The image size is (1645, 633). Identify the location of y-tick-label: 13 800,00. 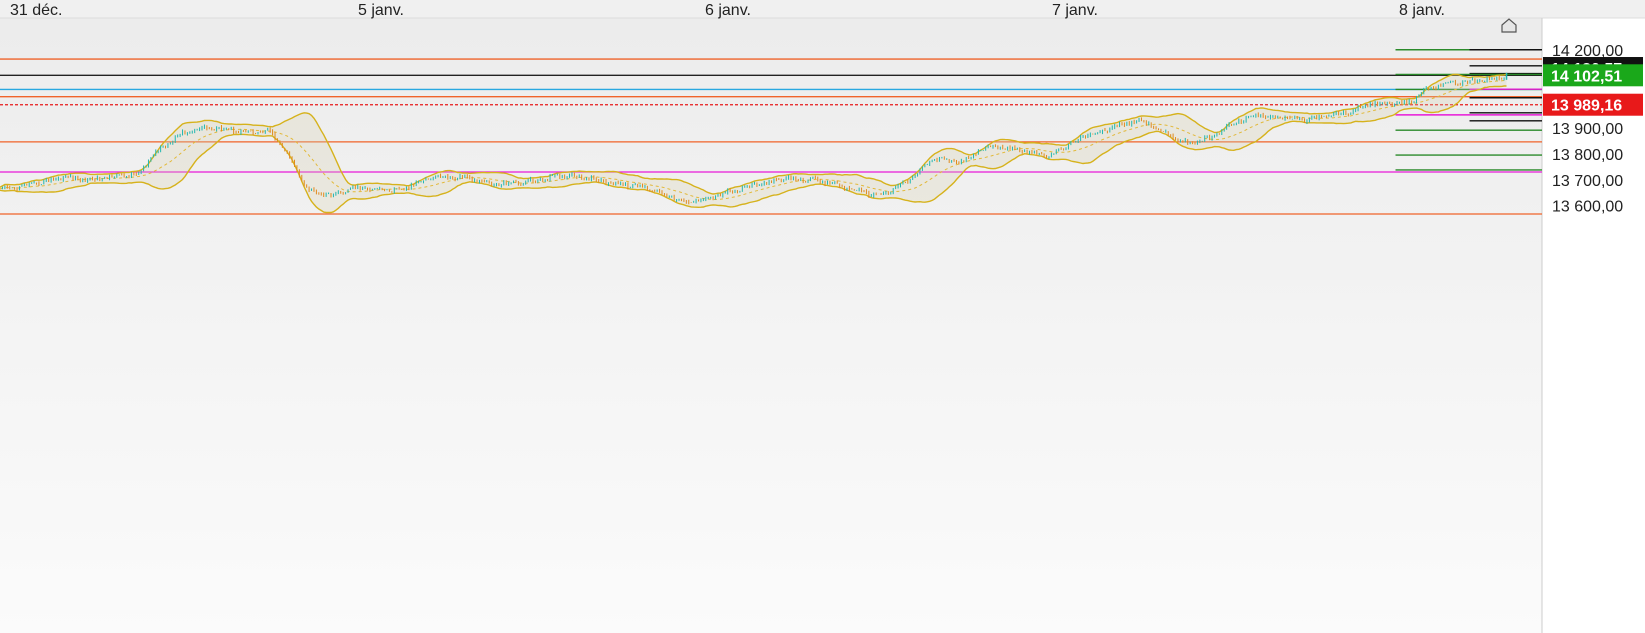
(1587, 155).